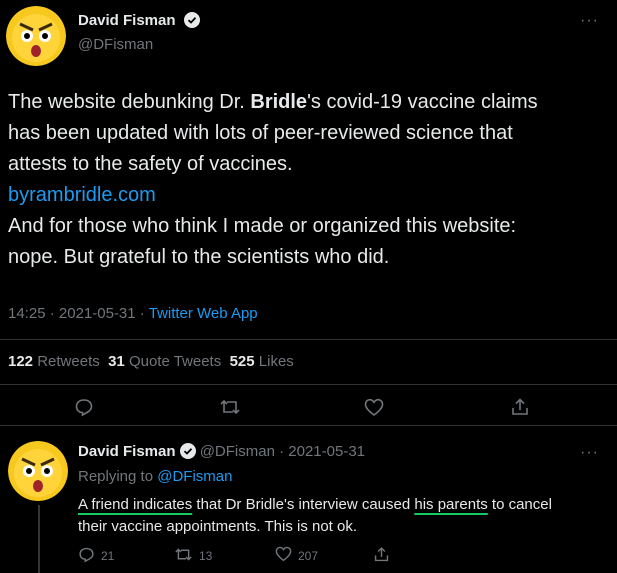  Describe the element at coordinates (97, 313) in the screenshot. I see `tweet-date: 2021-05-31` at that location.